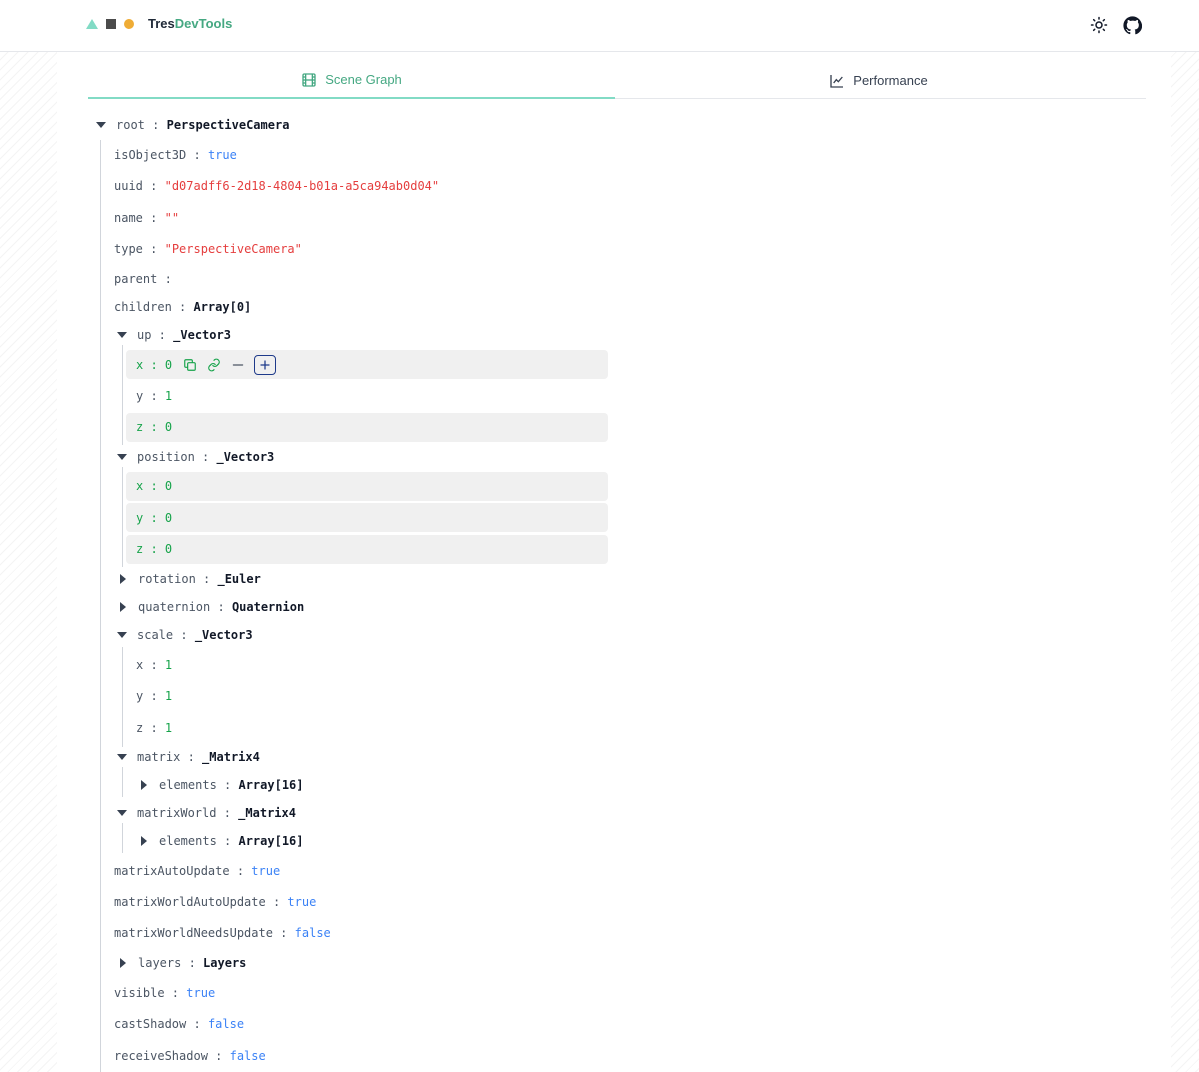 Image resolution: width=1199 pixels, height=1072 pixels. Describe the element at coordinates (206, 813) in the screenshot. I see `tree-node-matrixworld: matrixWorld : _Matrix4` at that location.